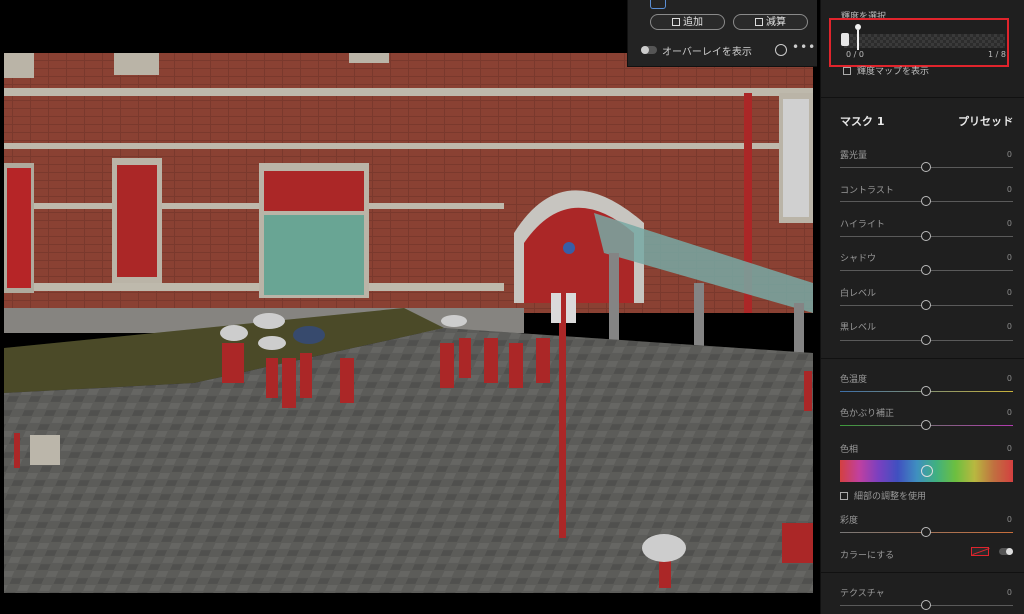  I want to click on luminance-range-right-handle, so click(858, 37).